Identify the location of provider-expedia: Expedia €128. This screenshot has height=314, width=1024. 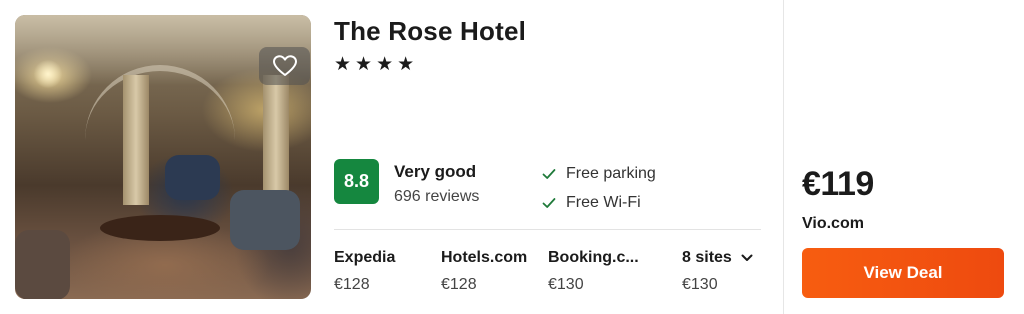
(364, 271).